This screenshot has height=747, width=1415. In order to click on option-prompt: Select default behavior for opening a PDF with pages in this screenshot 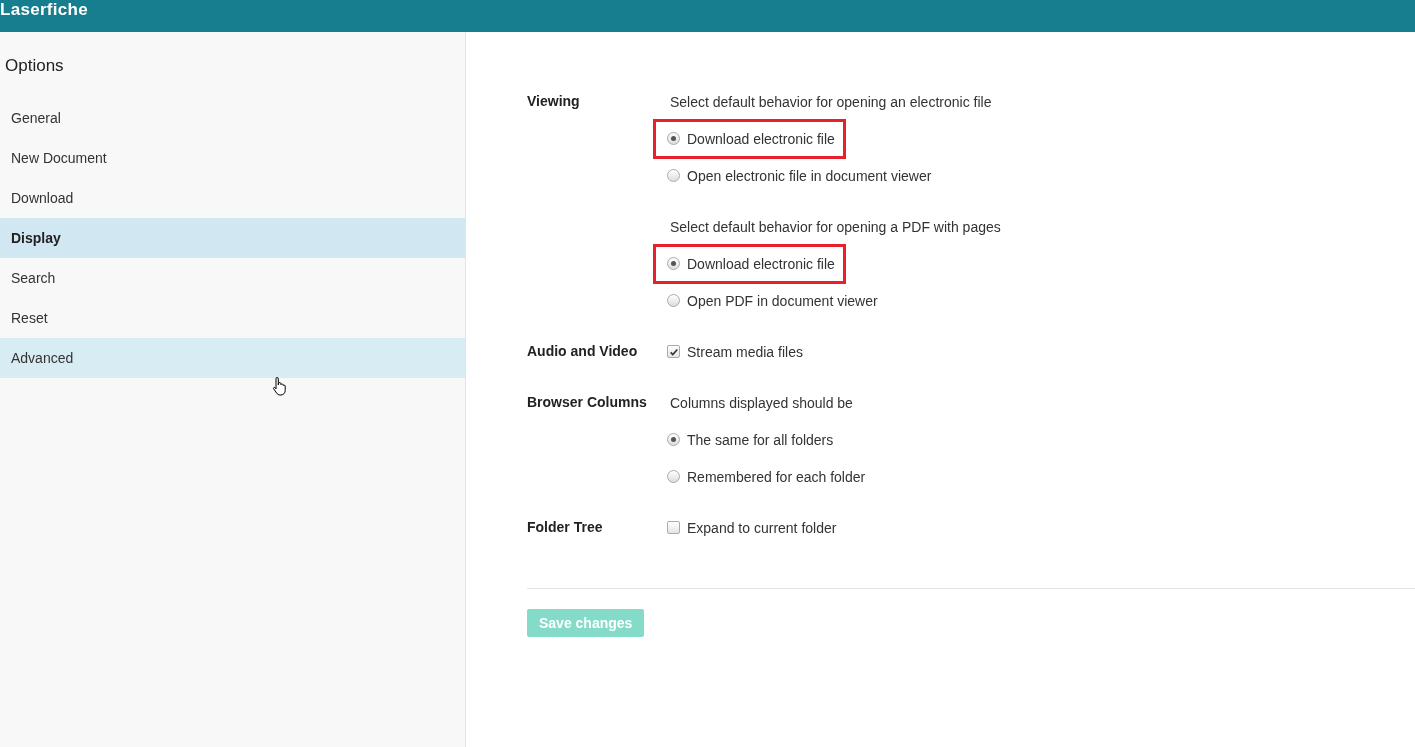, I will do `click(835, 226)`.